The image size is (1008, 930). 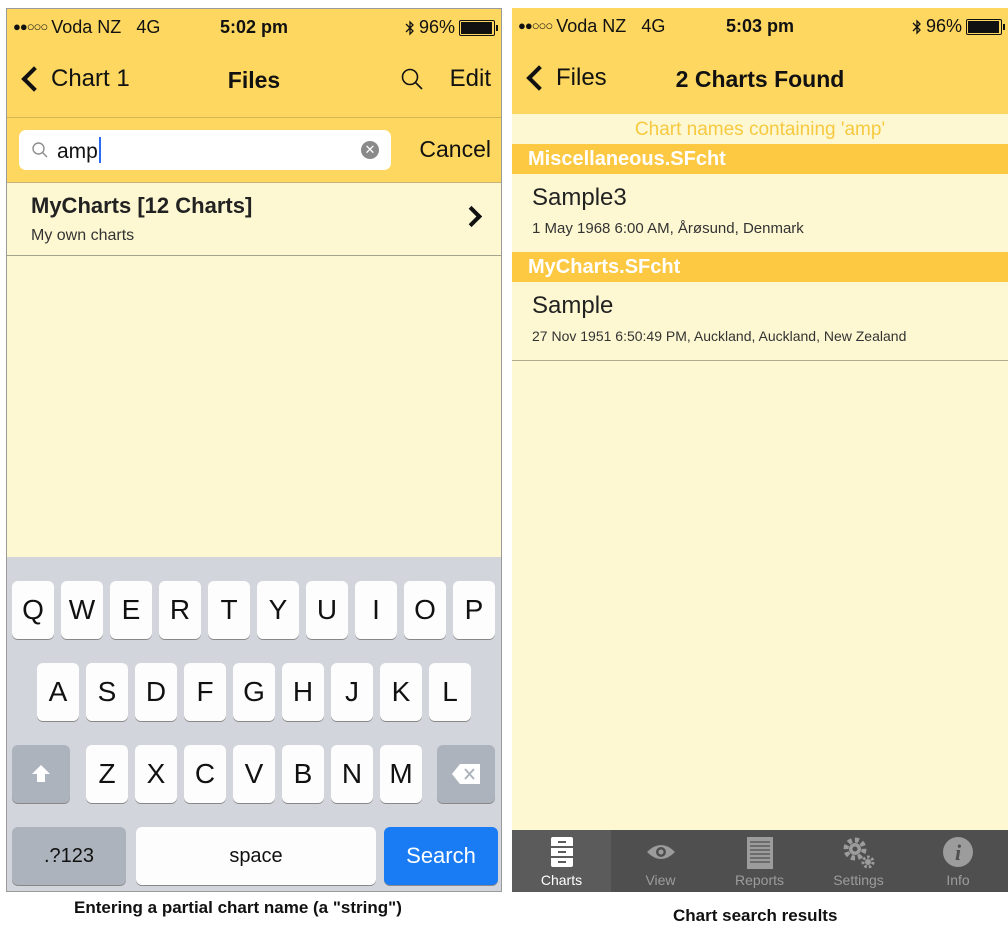 I want to click on chart-name: Sample3, so click(x=579, y=197).